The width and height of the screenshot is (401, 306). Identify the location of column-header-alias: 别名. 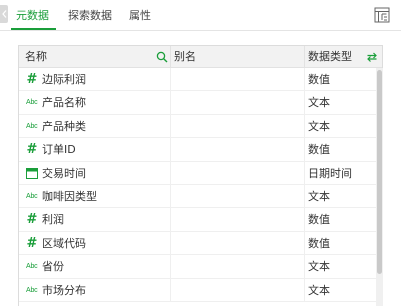
(185, 57).